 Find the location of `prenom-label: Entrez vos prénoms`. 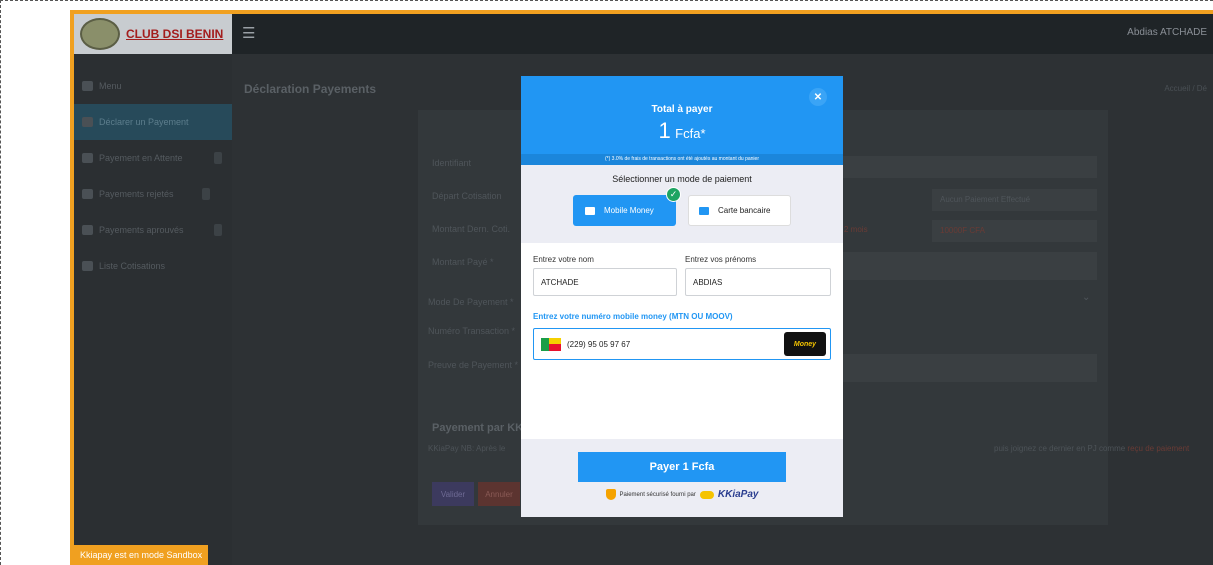

prenom-label: Entrez vos prénoms is located at coordinates (721, 259).